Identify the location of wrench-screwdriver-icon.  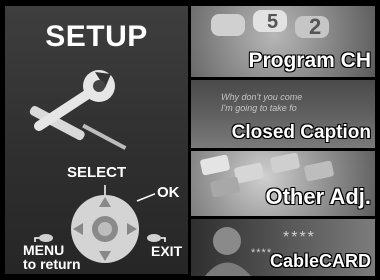
(78, 110).